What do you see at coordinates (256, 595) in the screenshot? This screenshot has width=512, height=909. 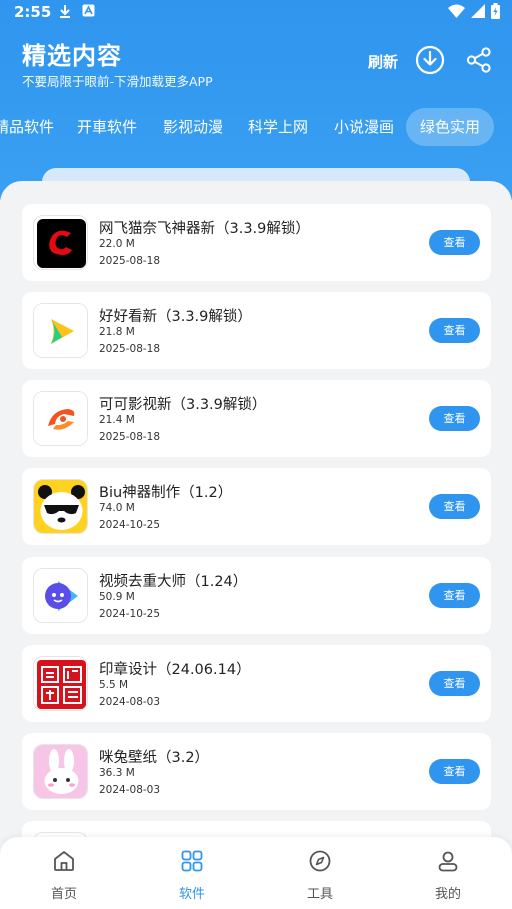 I see `app-card: 视频去重大师（1.24） 50.9 M 2024-10-25 查看` at bounding box center [256, 595].